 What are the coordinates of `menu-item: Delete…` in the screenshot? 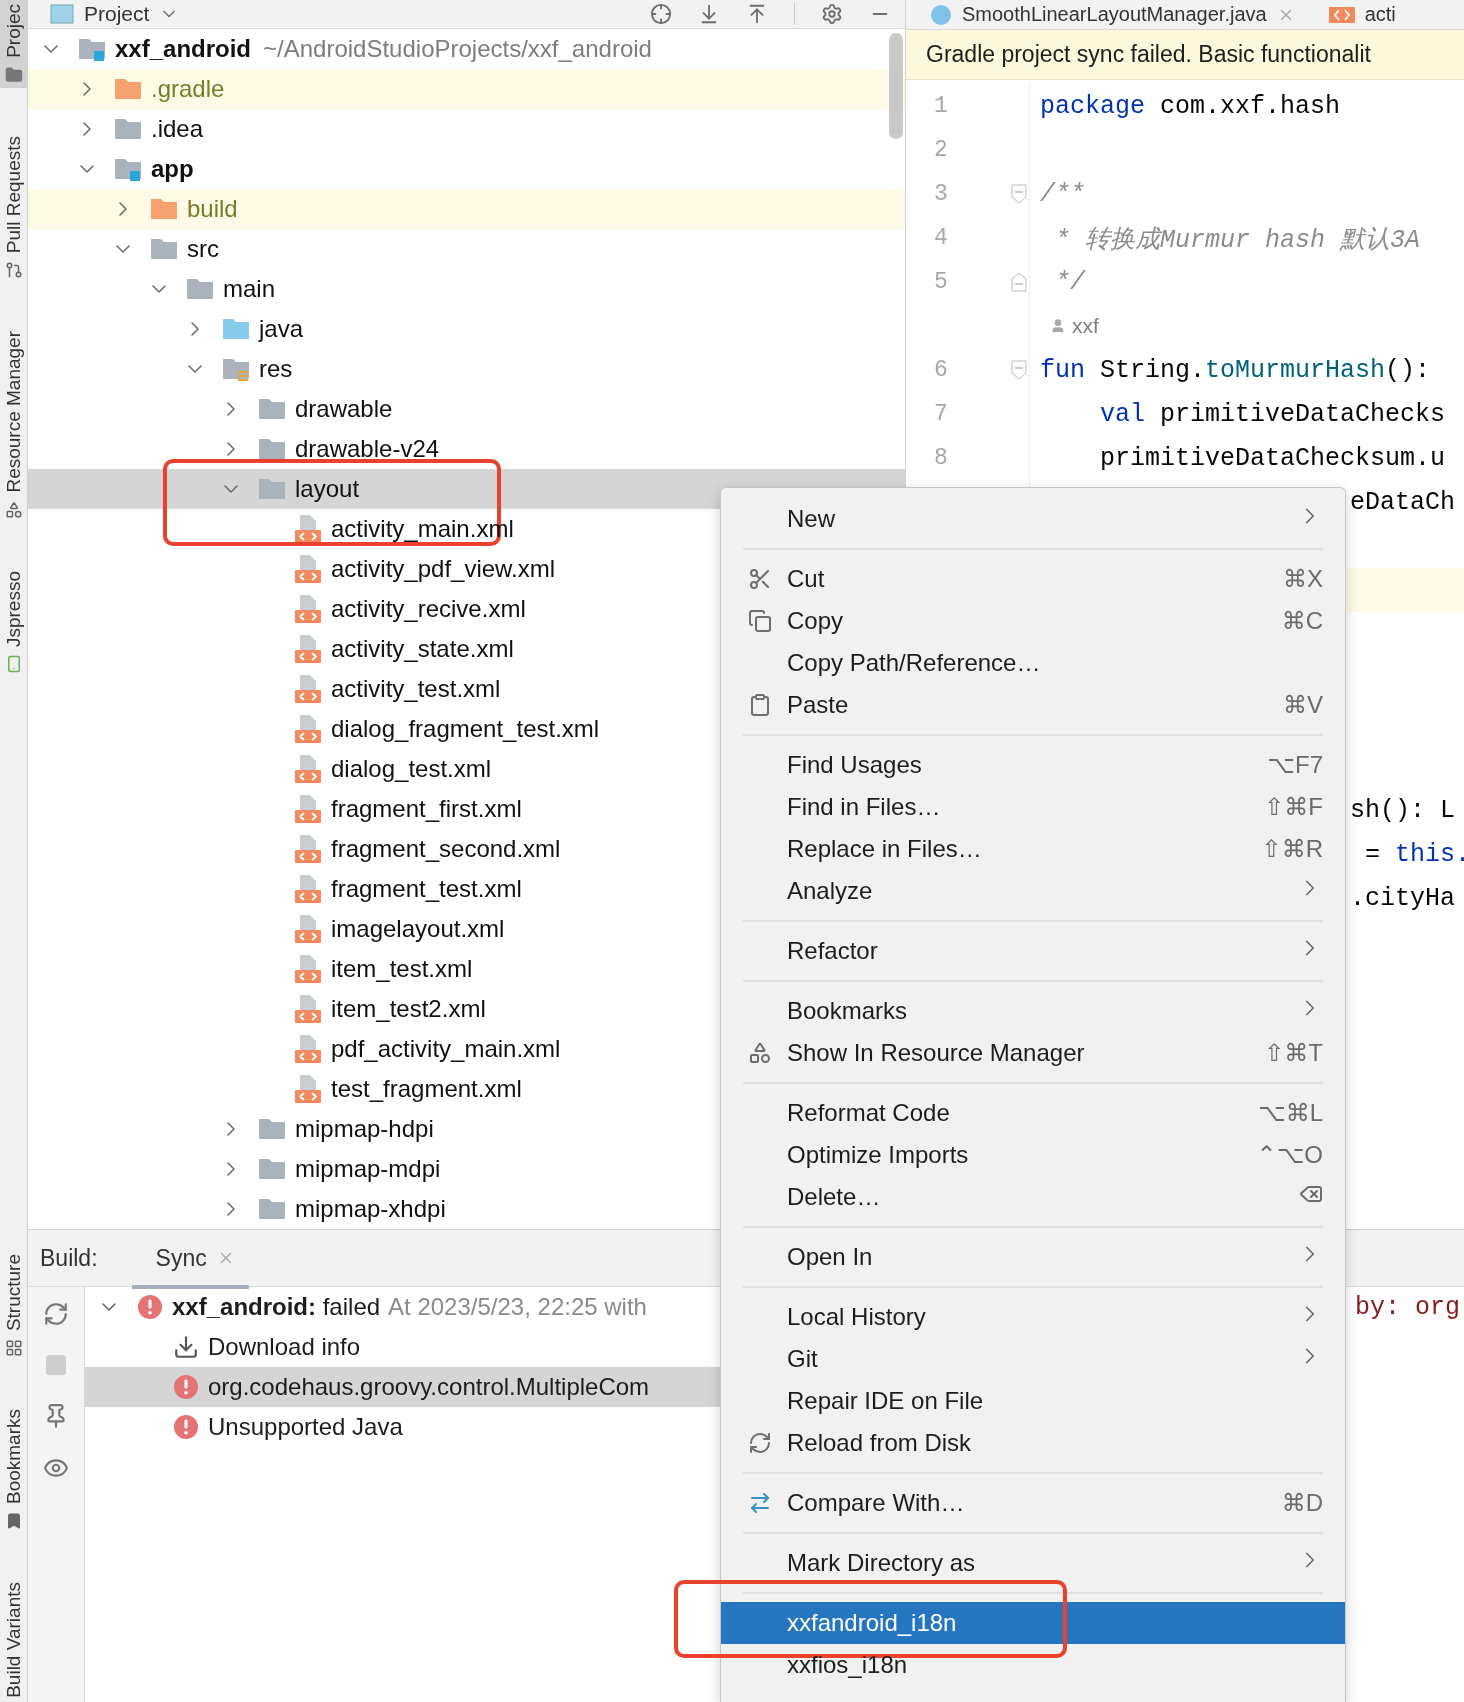 It's located at (1033, 1197).